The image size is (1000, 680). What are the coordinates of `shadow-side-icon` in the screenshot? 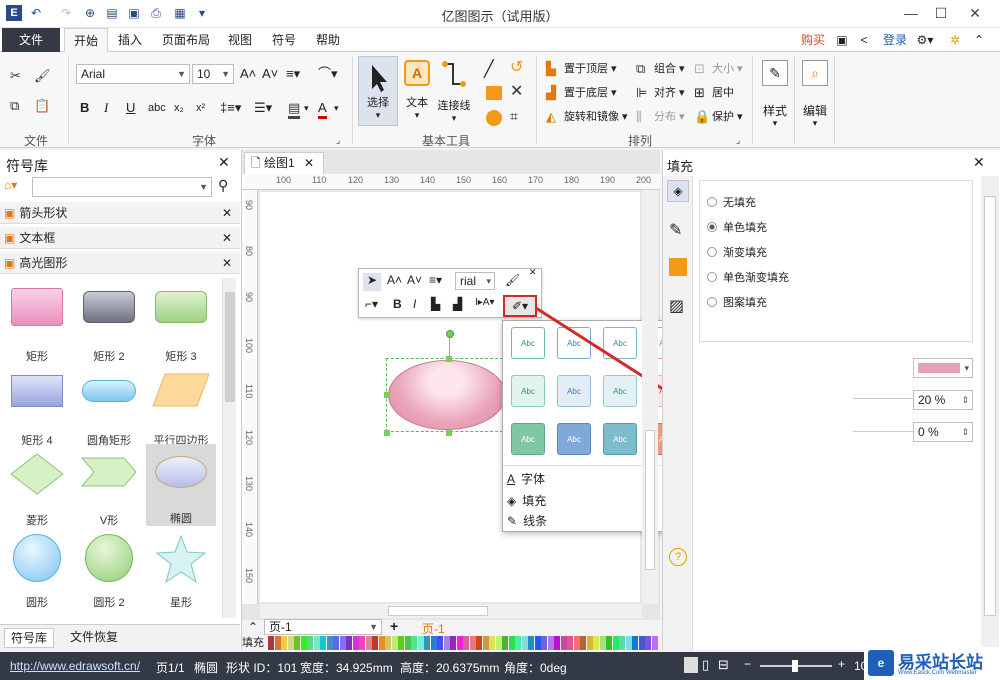 It's located at (678, 267).